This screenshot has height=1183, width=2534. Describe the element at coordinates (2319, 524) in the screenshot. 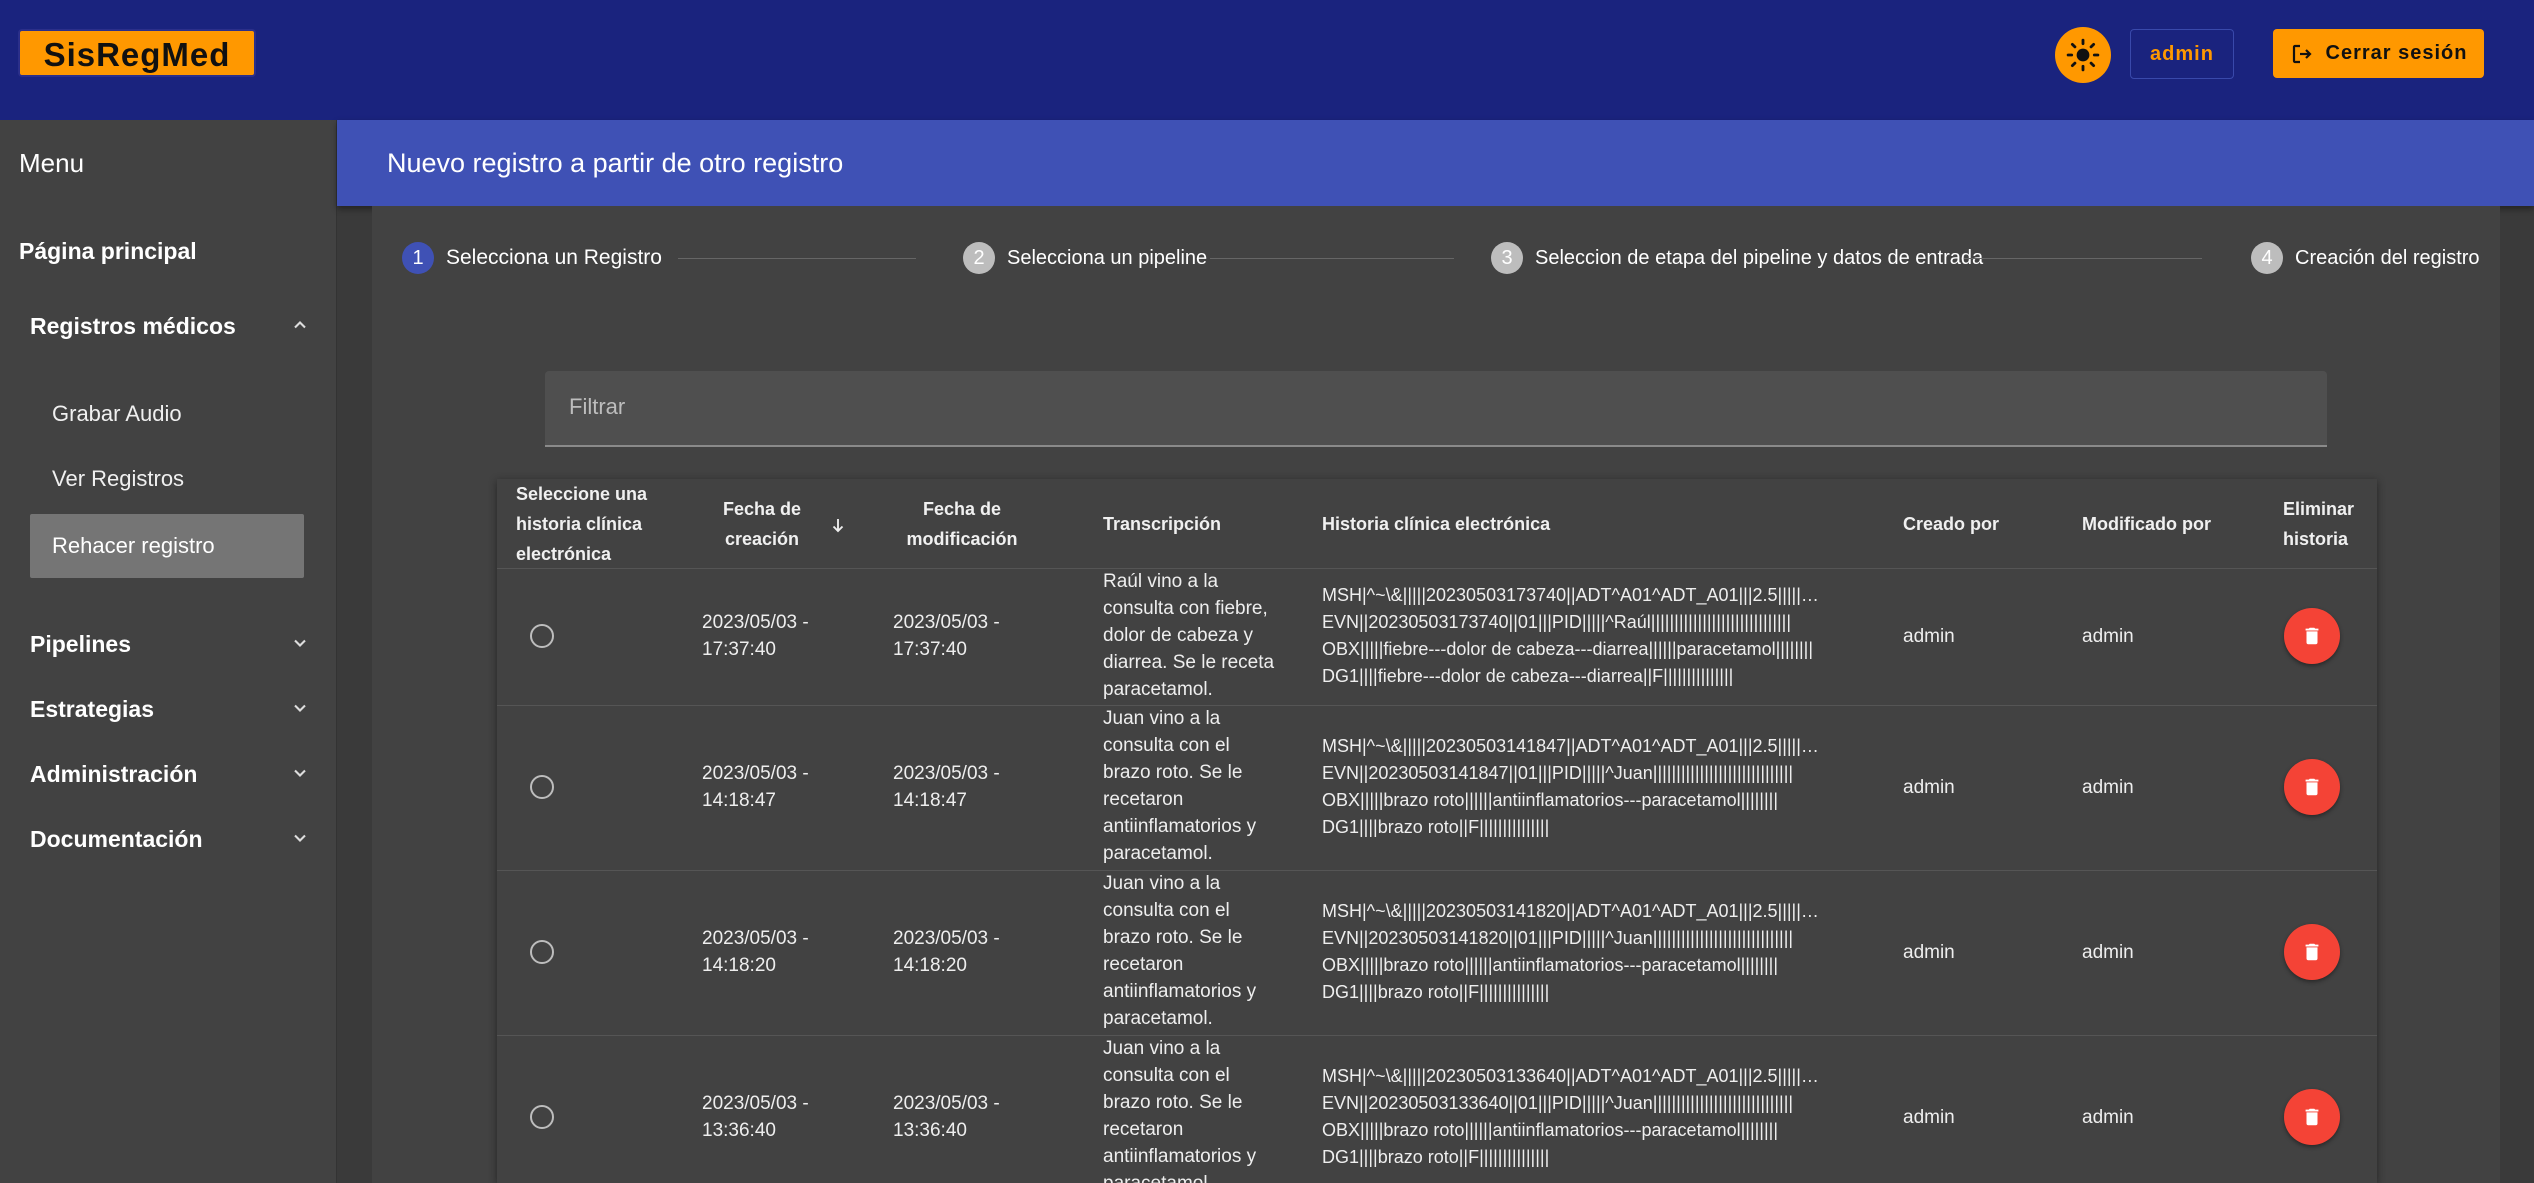

I see `col-delete-header: Eliminar historia` at that location.